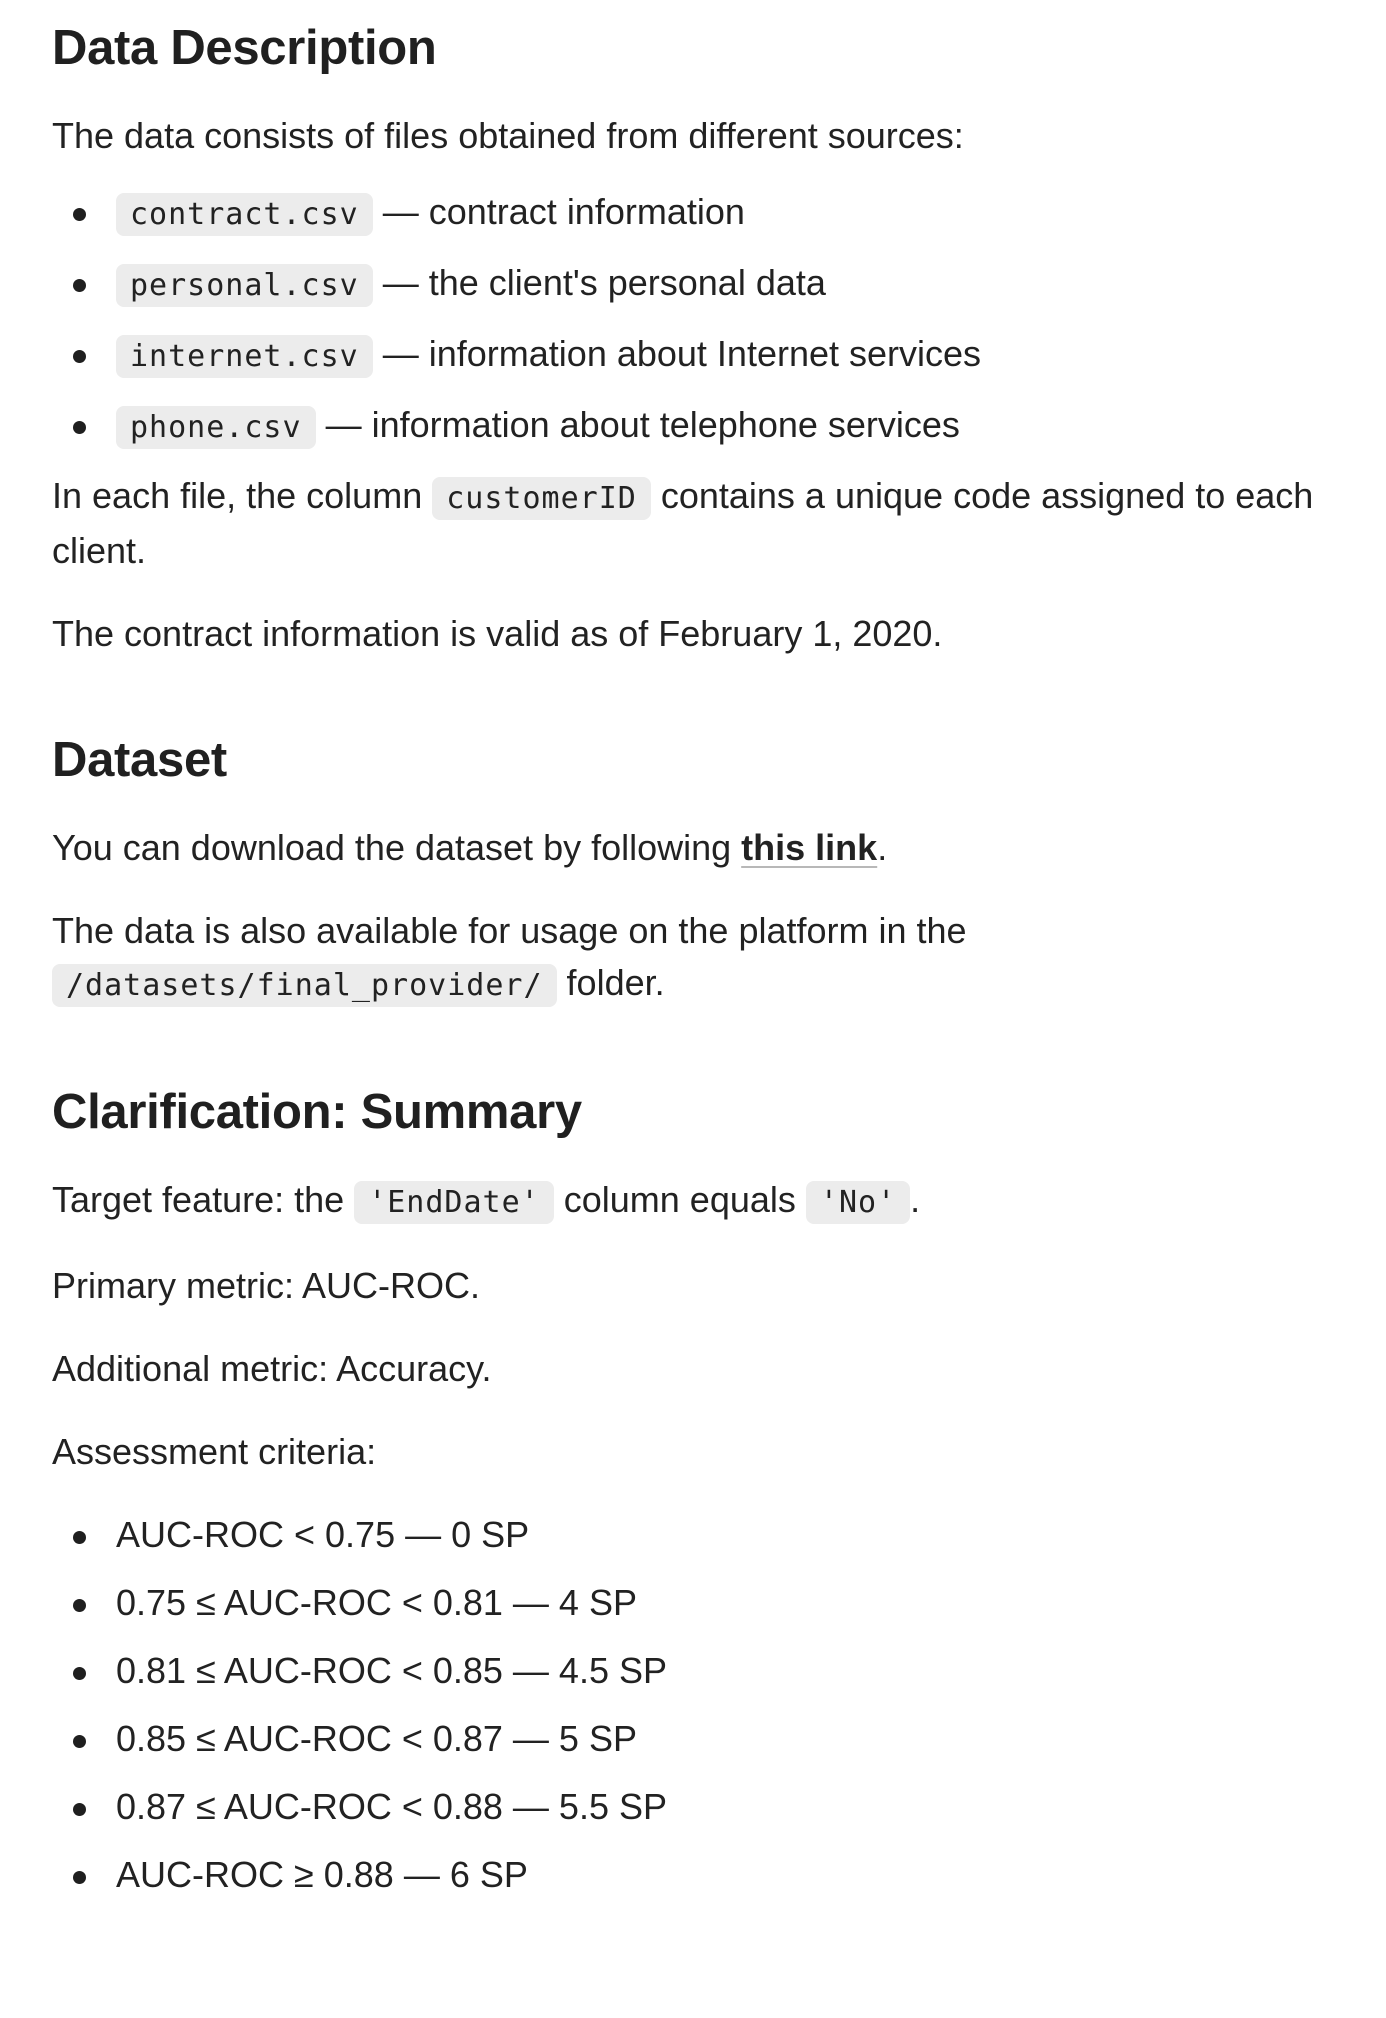  Describe the element at coordinates (272, 1368) in the screenshot. I see `additional-metric-paragraph: Additional metric: Accuracy.` at that location.